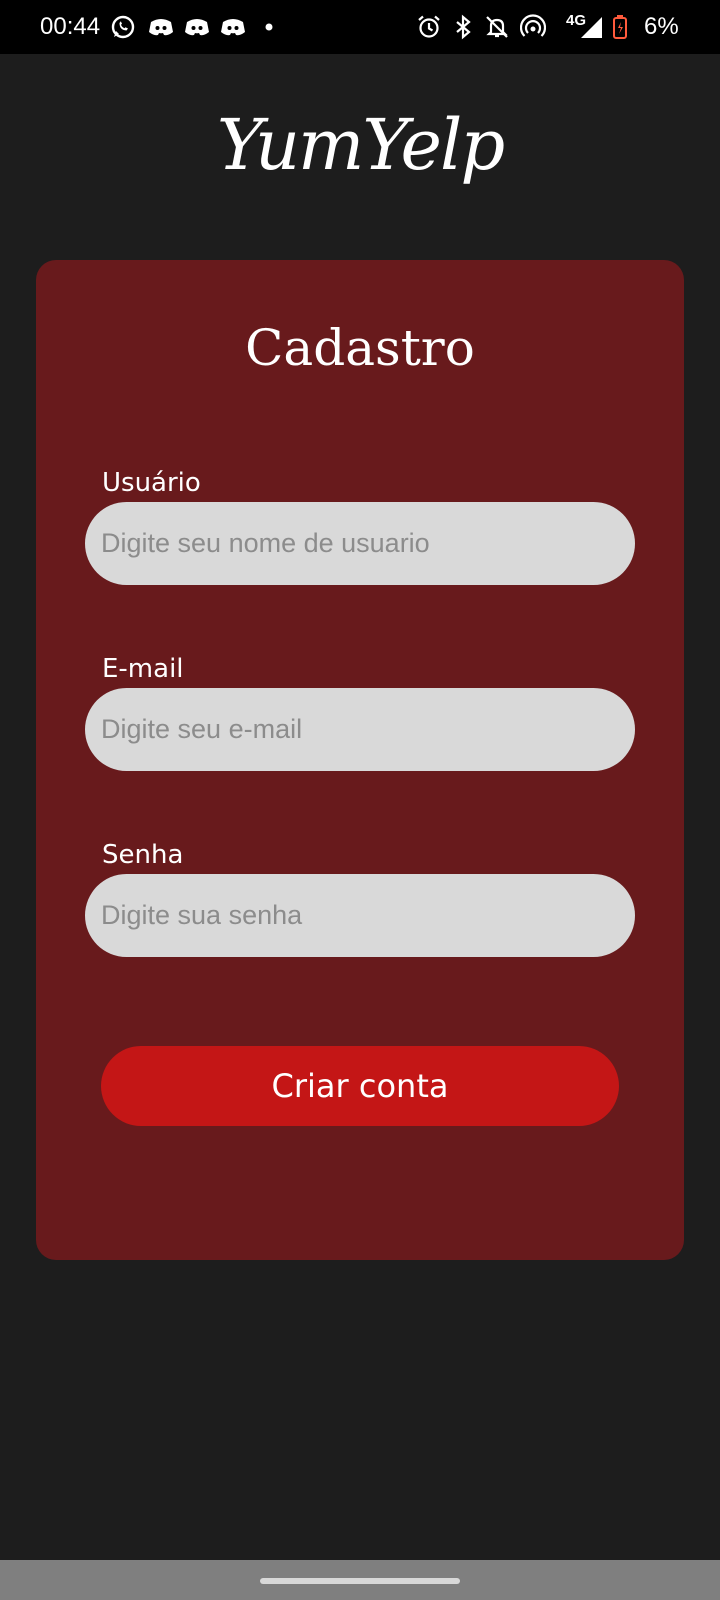  What do you see at coordinates (360, 27) in the screenshot?
I see `status-bar: 00:44 4G 6%` at bounding box center [360, 27].